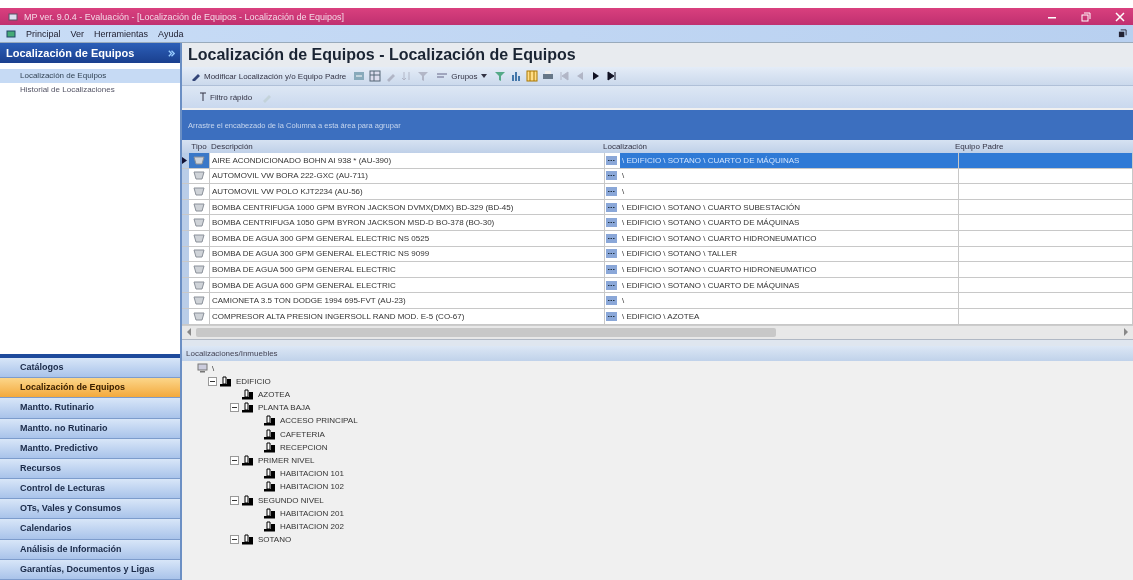 Image resolution: width=1133 pixels, height=580 pixels. What do you see at coordinates (199, 146) in the screenshot?
I see `column-header: Tipo` at bounding box center [199, 146].